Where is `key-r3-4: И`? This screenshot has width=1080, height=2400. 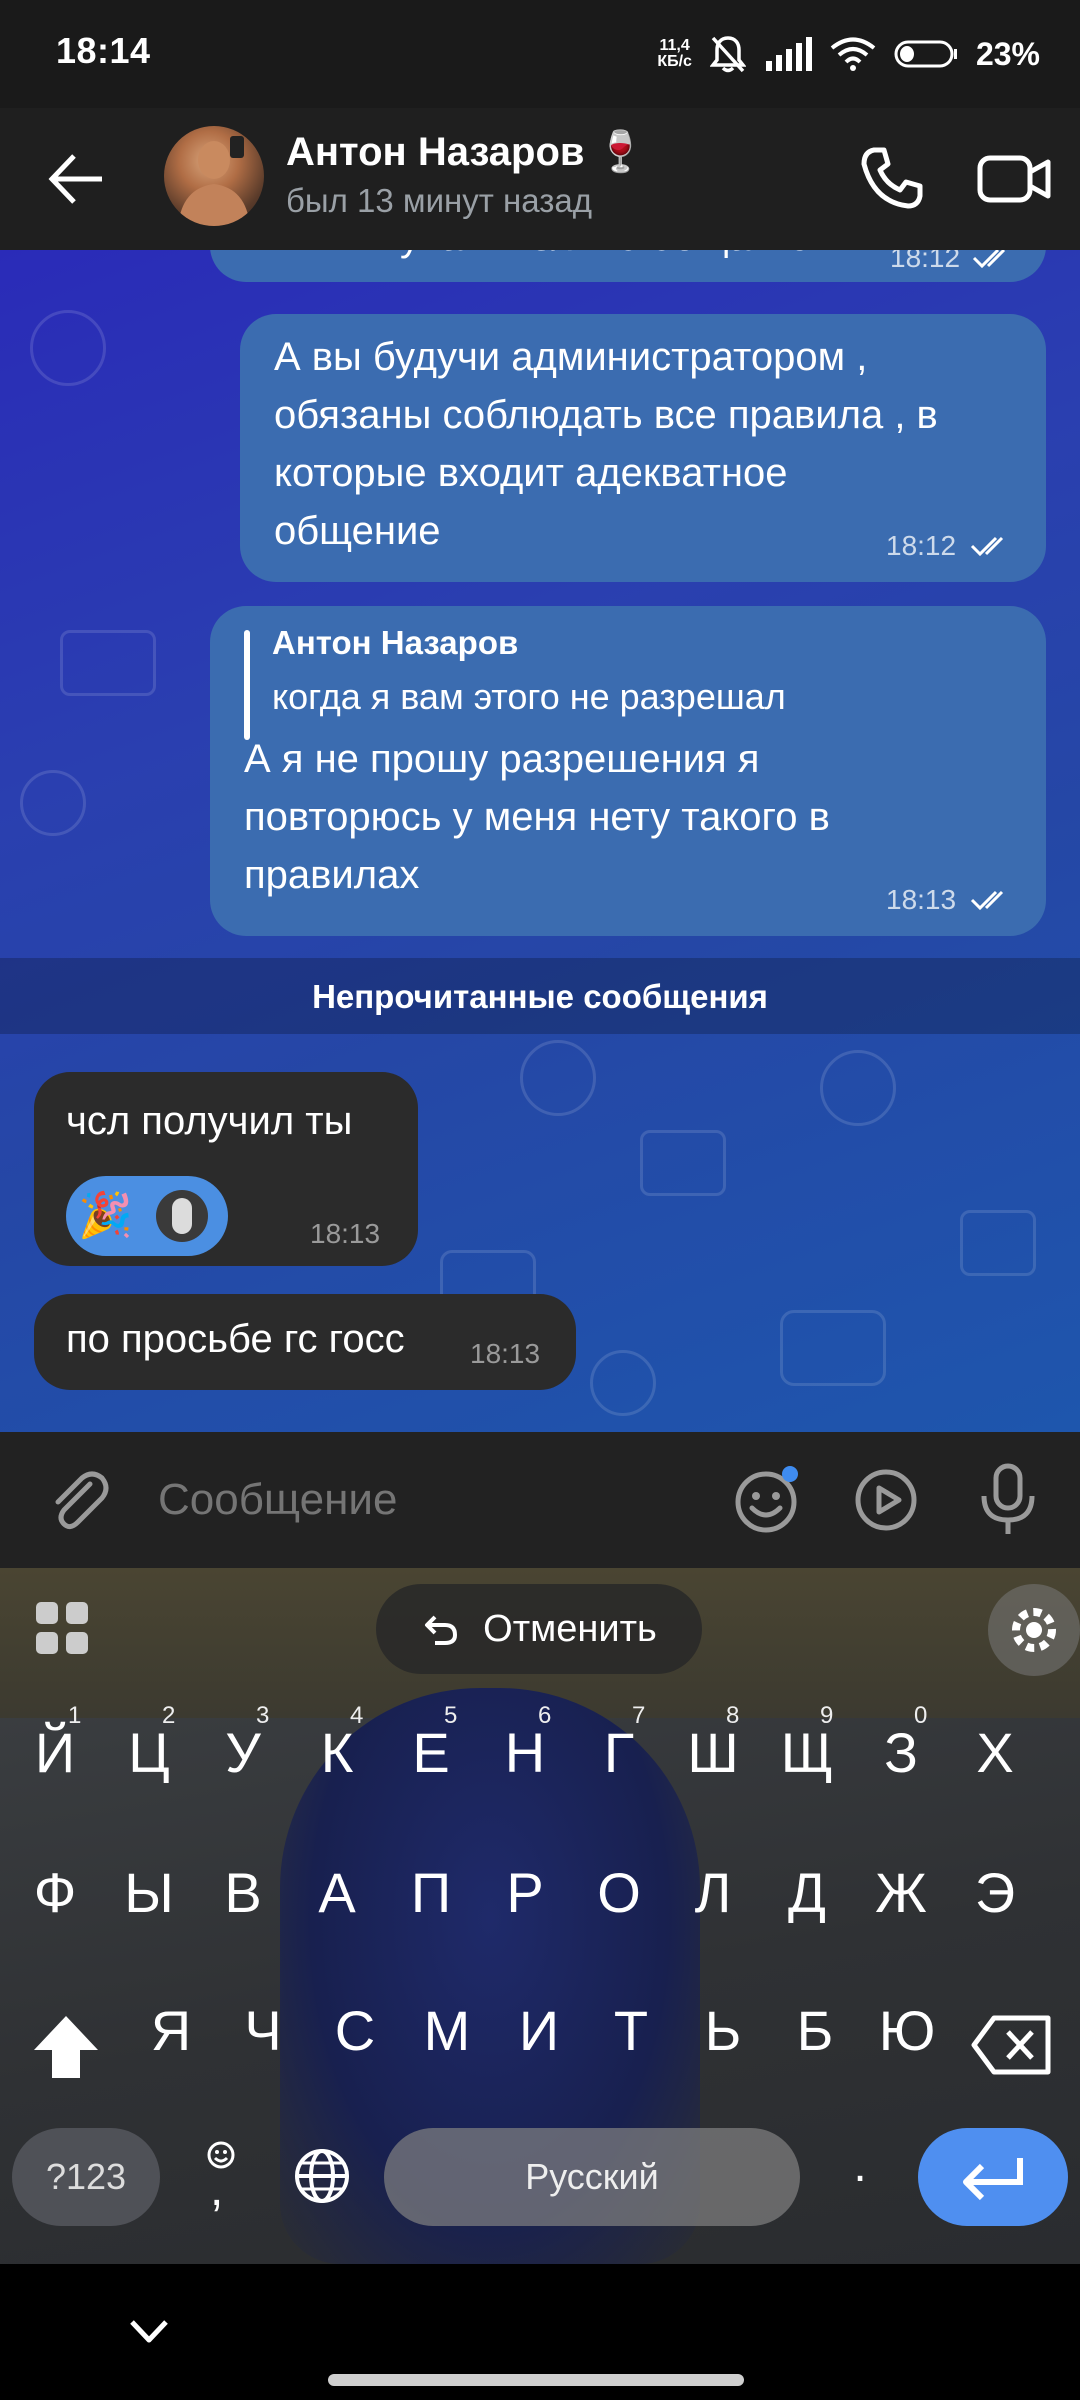
key-r3-4: И is located at coordinates (539, 2031).